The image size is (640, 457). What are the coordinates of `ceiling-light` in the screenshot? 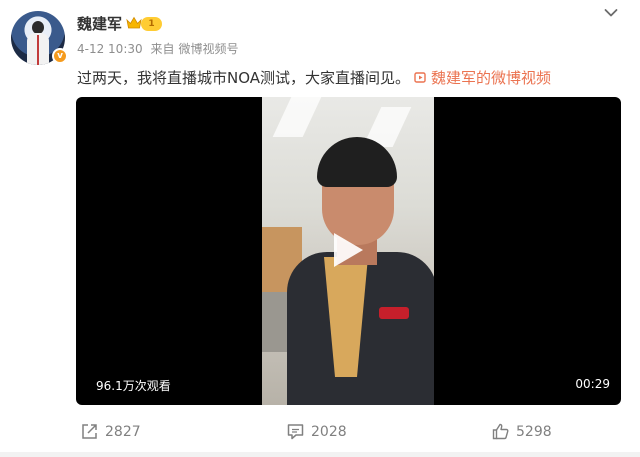 It's located at (297, 117).